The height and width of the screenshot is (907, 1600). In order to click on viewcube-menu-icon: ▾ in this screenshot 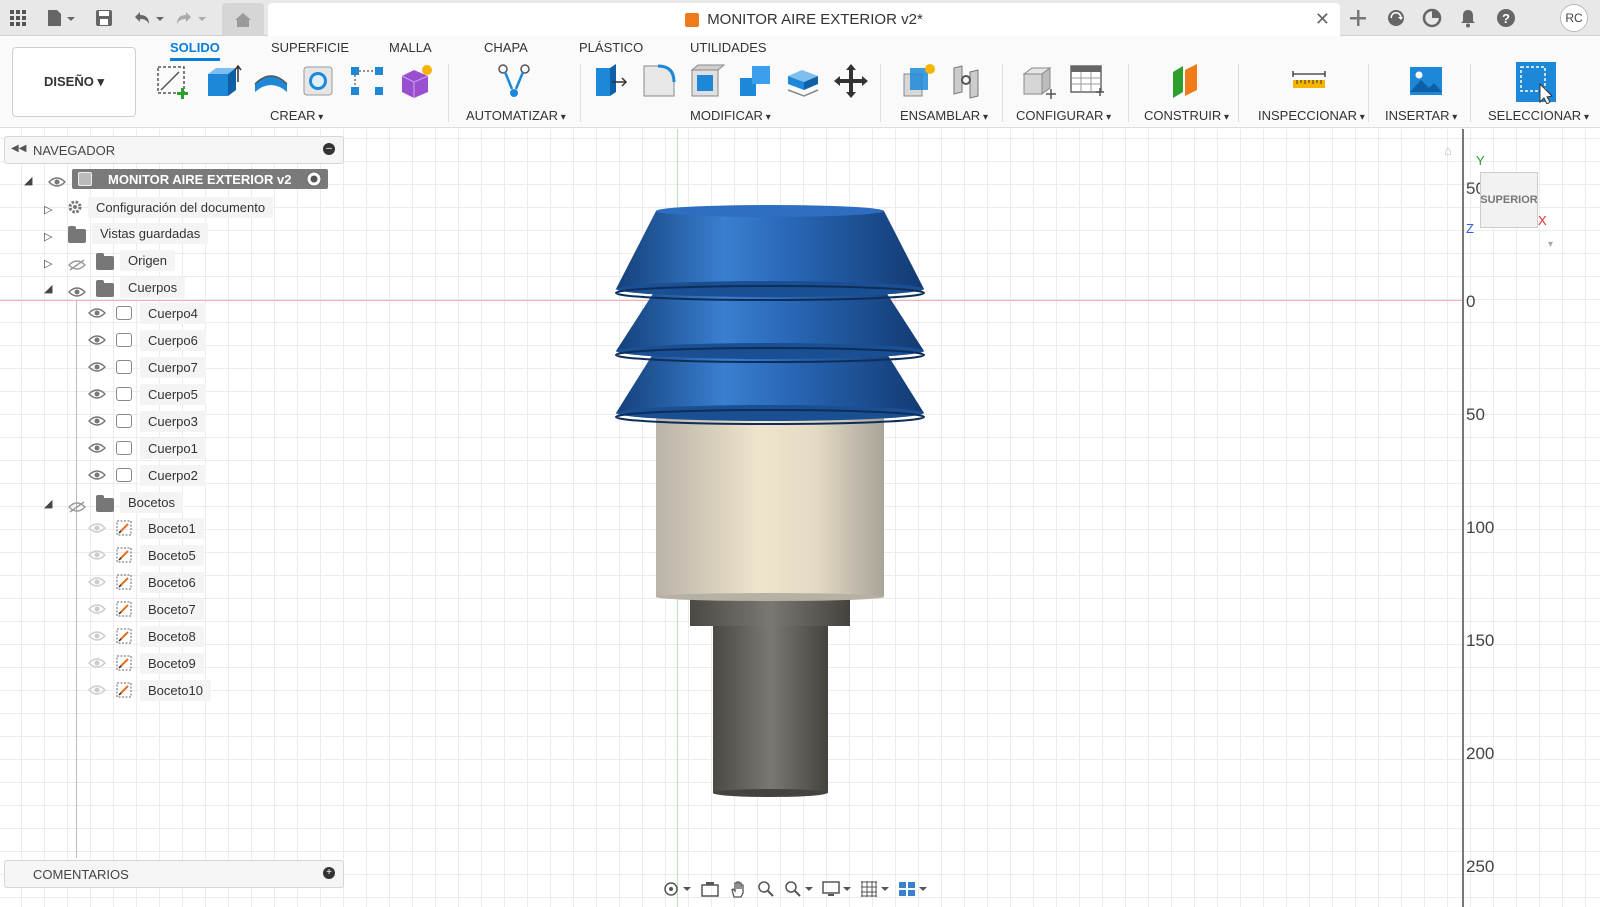, I will do `click(1550, 244)`.